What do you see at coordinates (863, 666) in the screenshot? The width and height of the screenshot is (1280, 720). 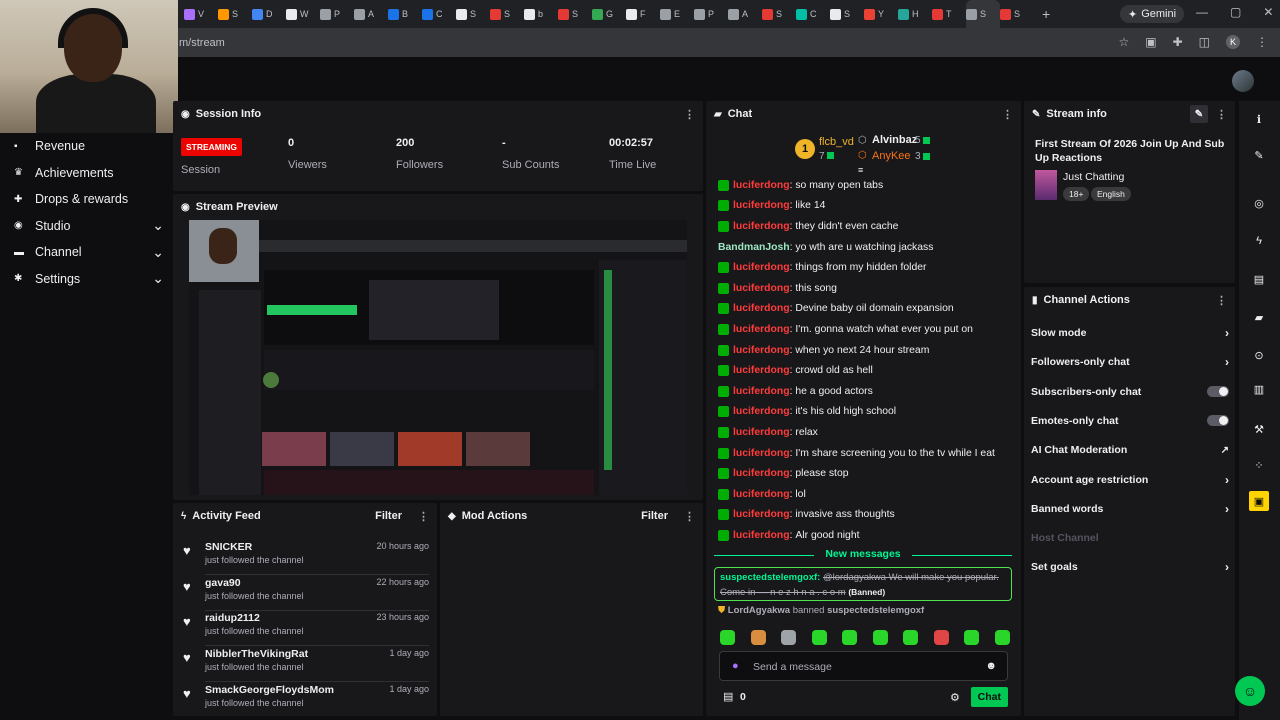 I see `chat-input: ● Send a message ☻` at bounding box center [863, 666].